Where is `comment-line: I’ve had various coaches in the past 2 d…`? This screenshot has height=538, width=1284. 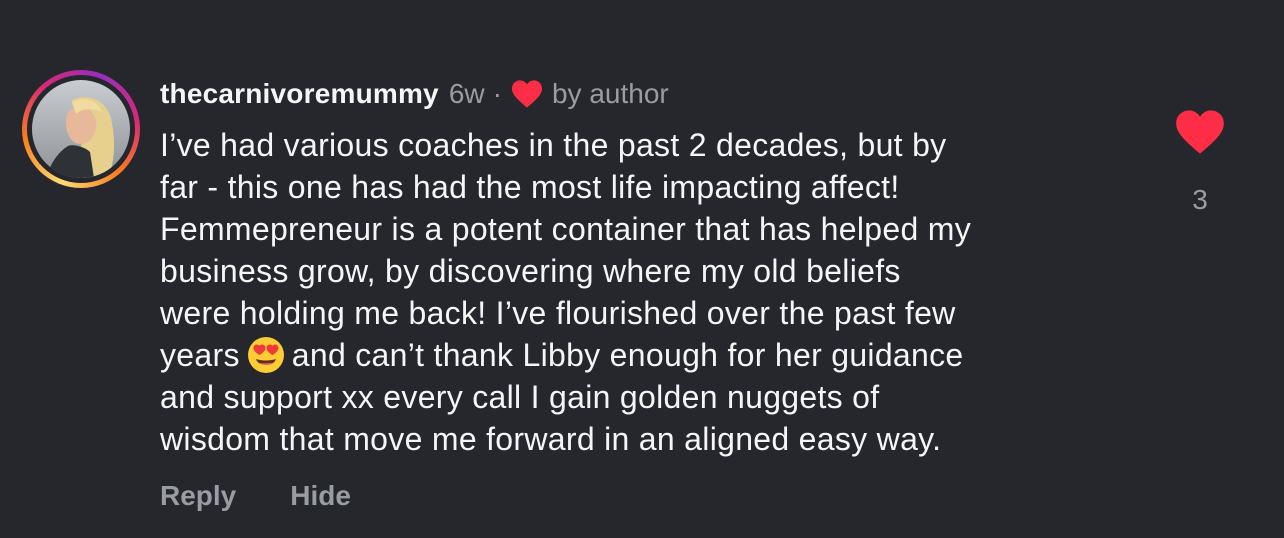 comment-line: I’ve had various coaches in the past 2 d… is located at coordinates (553, 145).